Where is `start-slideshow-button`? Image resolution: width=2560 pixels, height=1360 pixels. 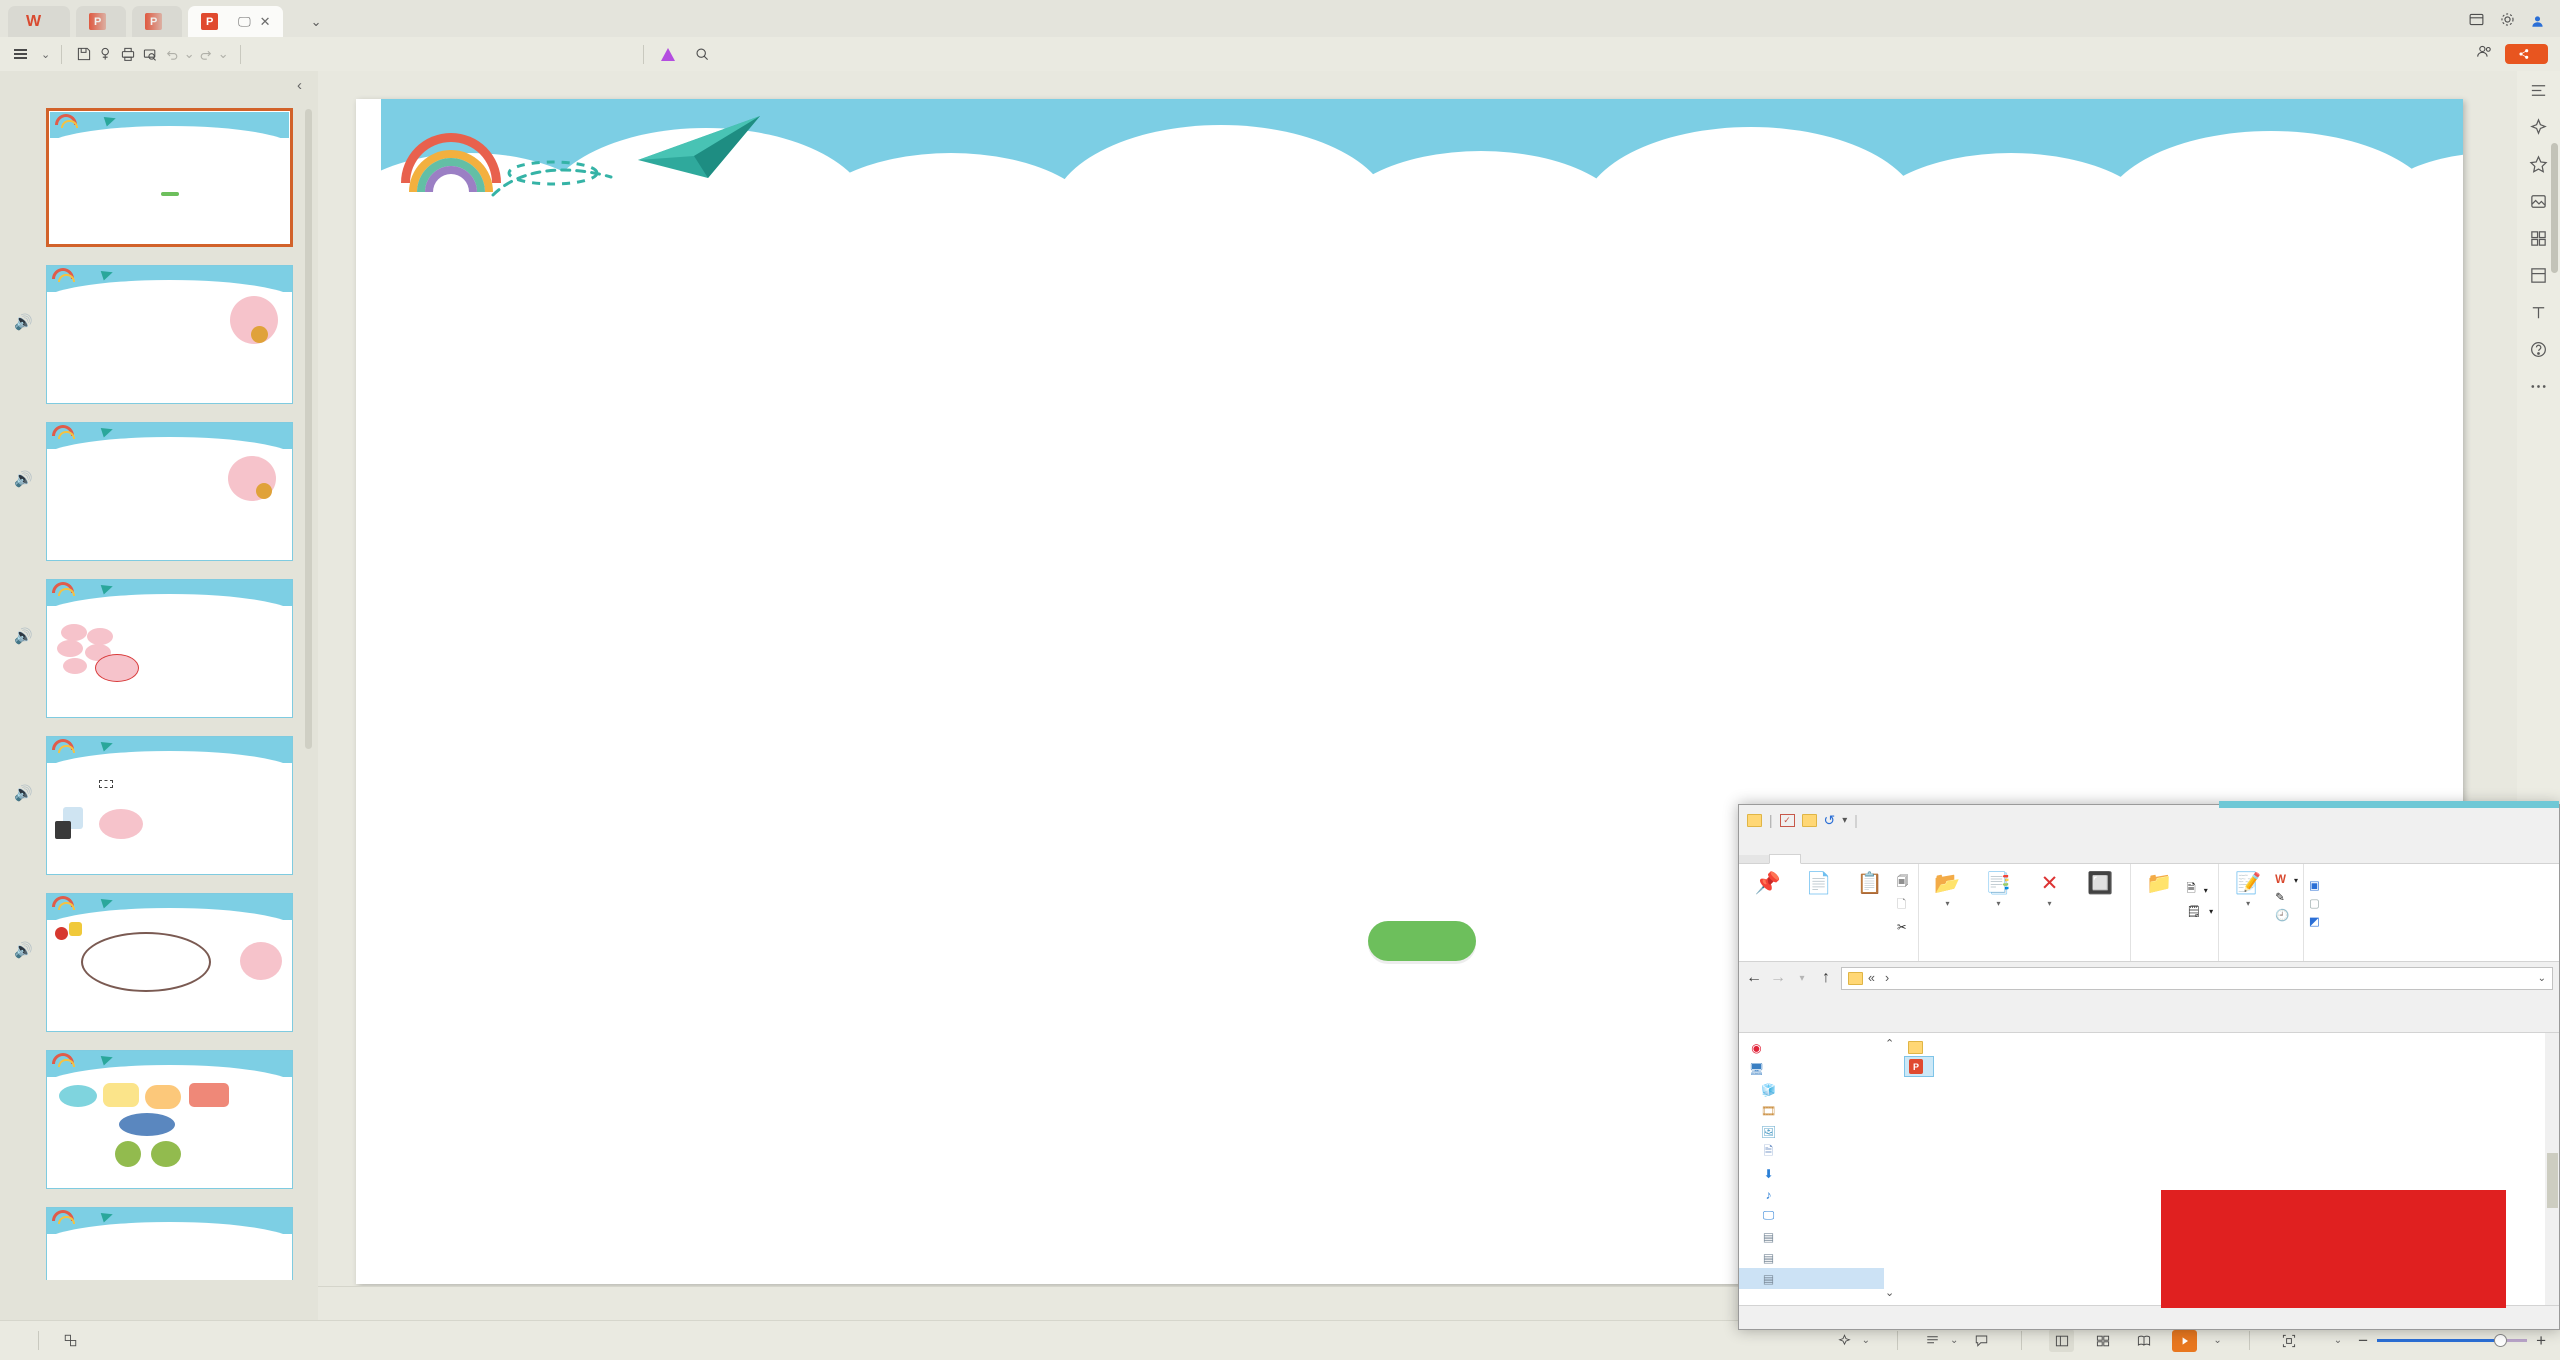
start-slideshow-button is located at coordinates (2185, 1340).